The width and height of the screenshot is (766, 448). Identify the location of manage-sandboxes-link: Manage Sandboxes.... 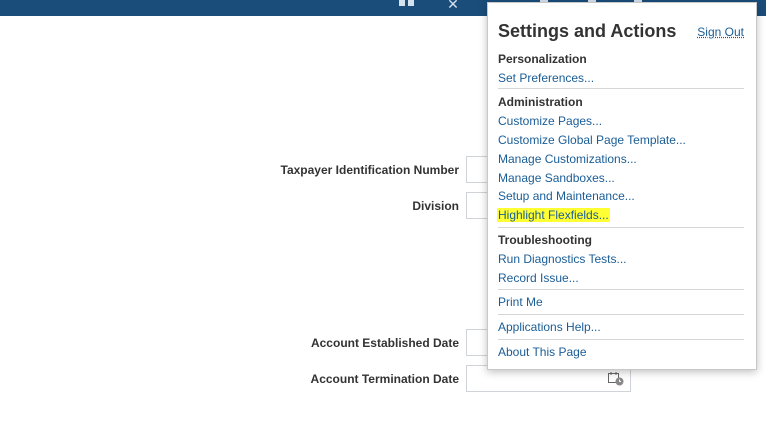
(556, 178).